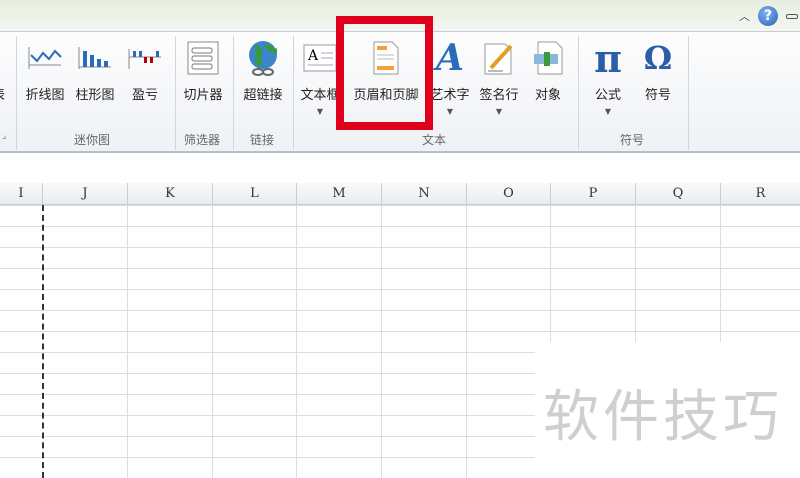 The width and height of the screenshot is (800, 478). What do you see at coordinates (632, 140) in the screenshot?
I see `group-label-symbols: 符号` at bounding box center [632, 140].